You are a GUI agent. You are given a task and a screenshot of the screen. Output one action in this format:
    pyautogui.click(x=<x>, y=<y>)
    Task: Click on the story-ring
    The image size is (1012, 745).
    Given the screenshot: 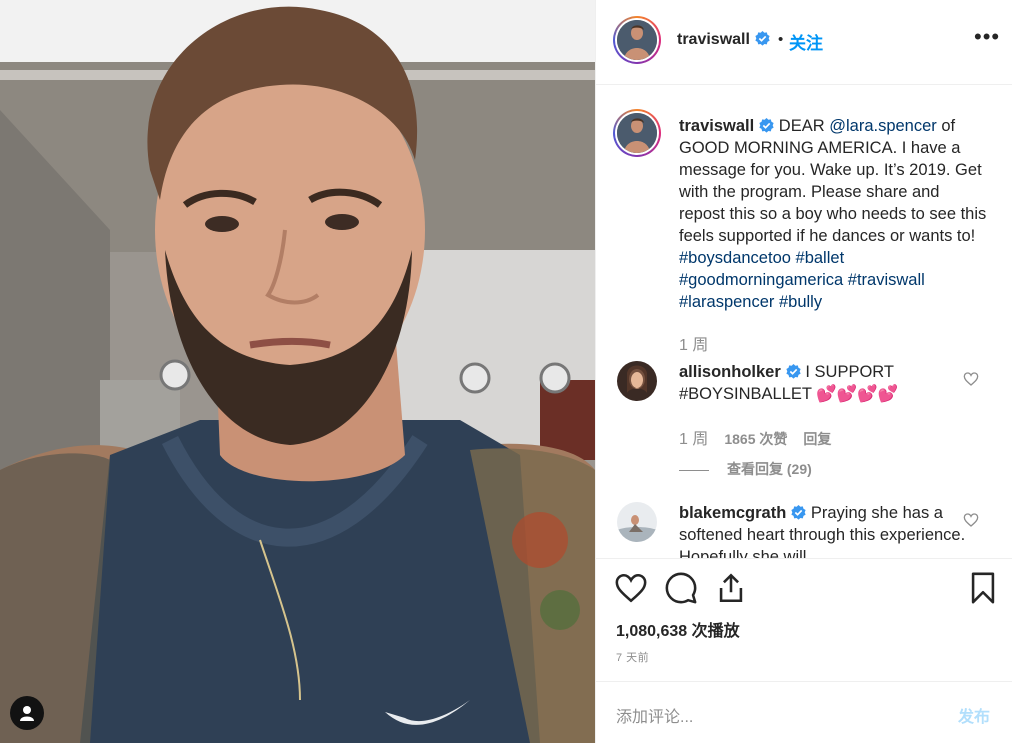 What is the action you would take?
    pyautogui.click(x=637, y=40)
    